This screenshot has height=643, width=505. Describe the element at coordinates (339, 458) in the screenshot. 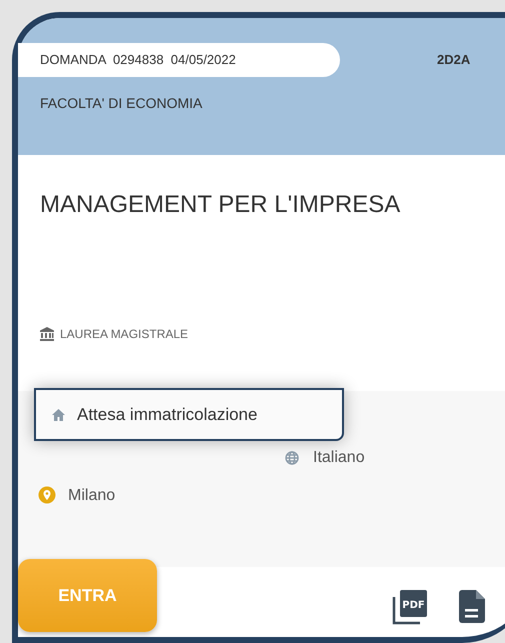

I see `language-text: Italiano` at that location.